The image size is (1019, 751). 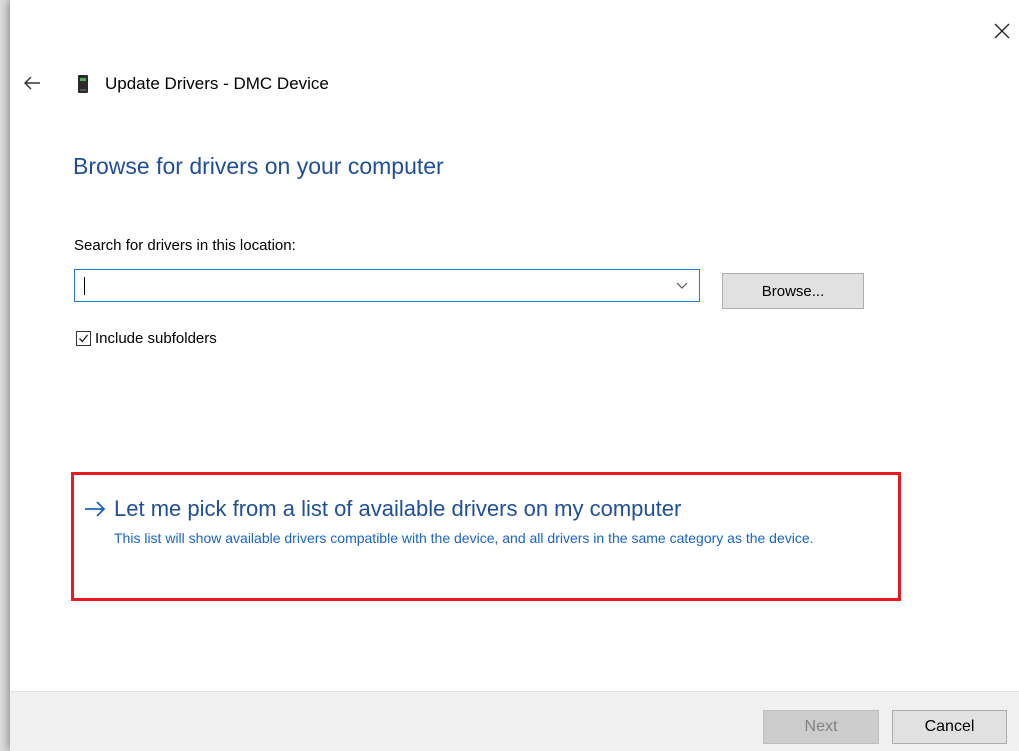 I want to click on chevron-down-icon, so click(x=682, y=285).